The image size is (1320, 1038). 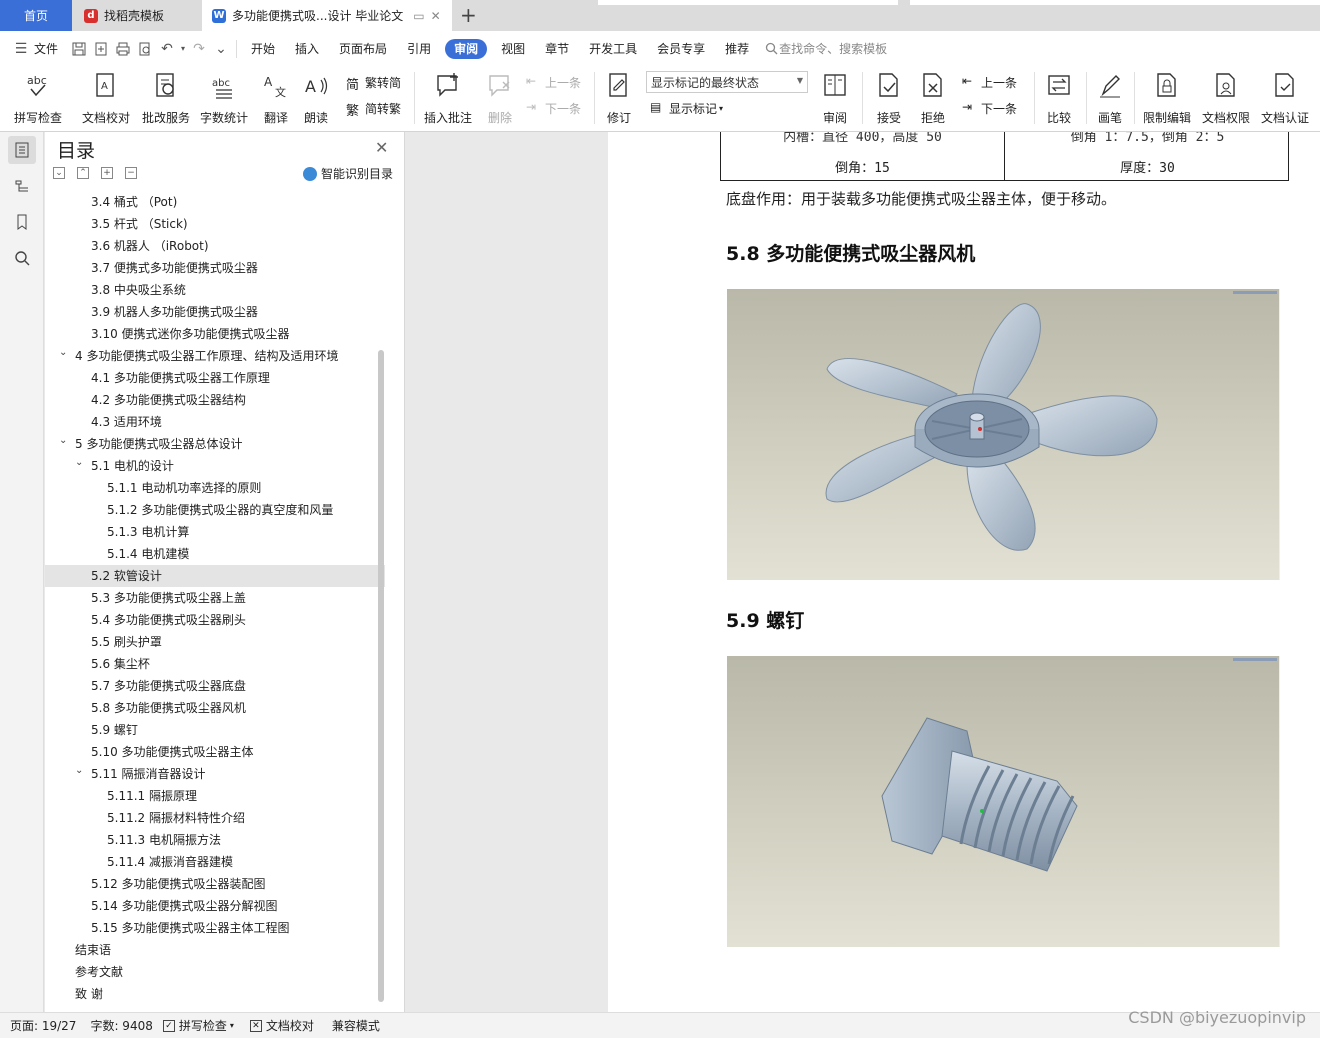 I want to click on toc-item: 致 谢, so click(x=215, y=994).